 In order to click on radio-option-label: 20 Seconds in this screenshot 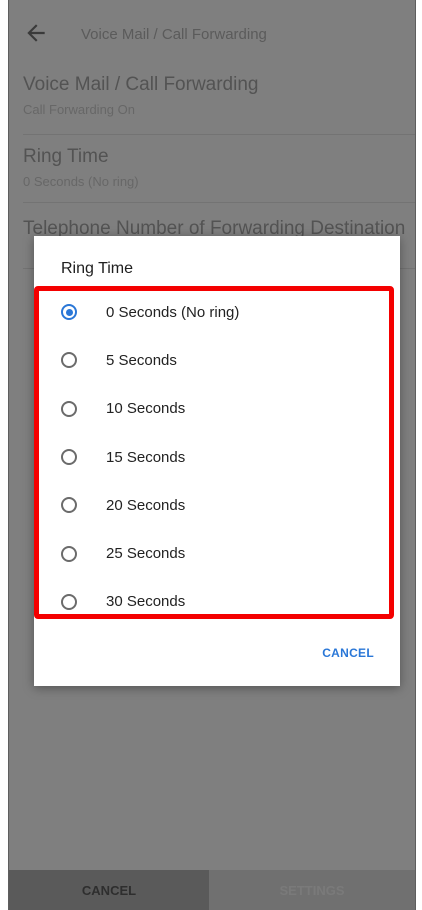, I will do `click(146, 505)`.